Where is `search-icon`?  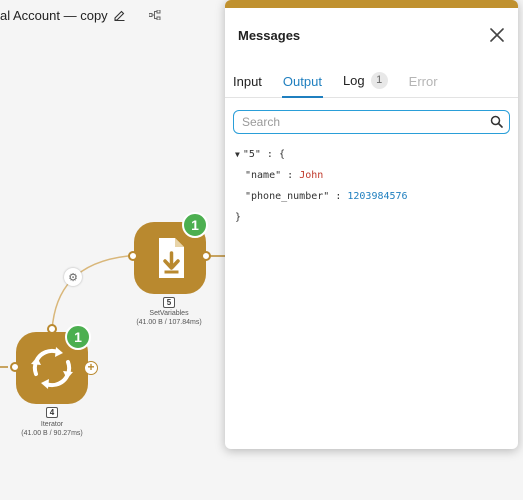
search-icon is located at coordinates (496, 124).